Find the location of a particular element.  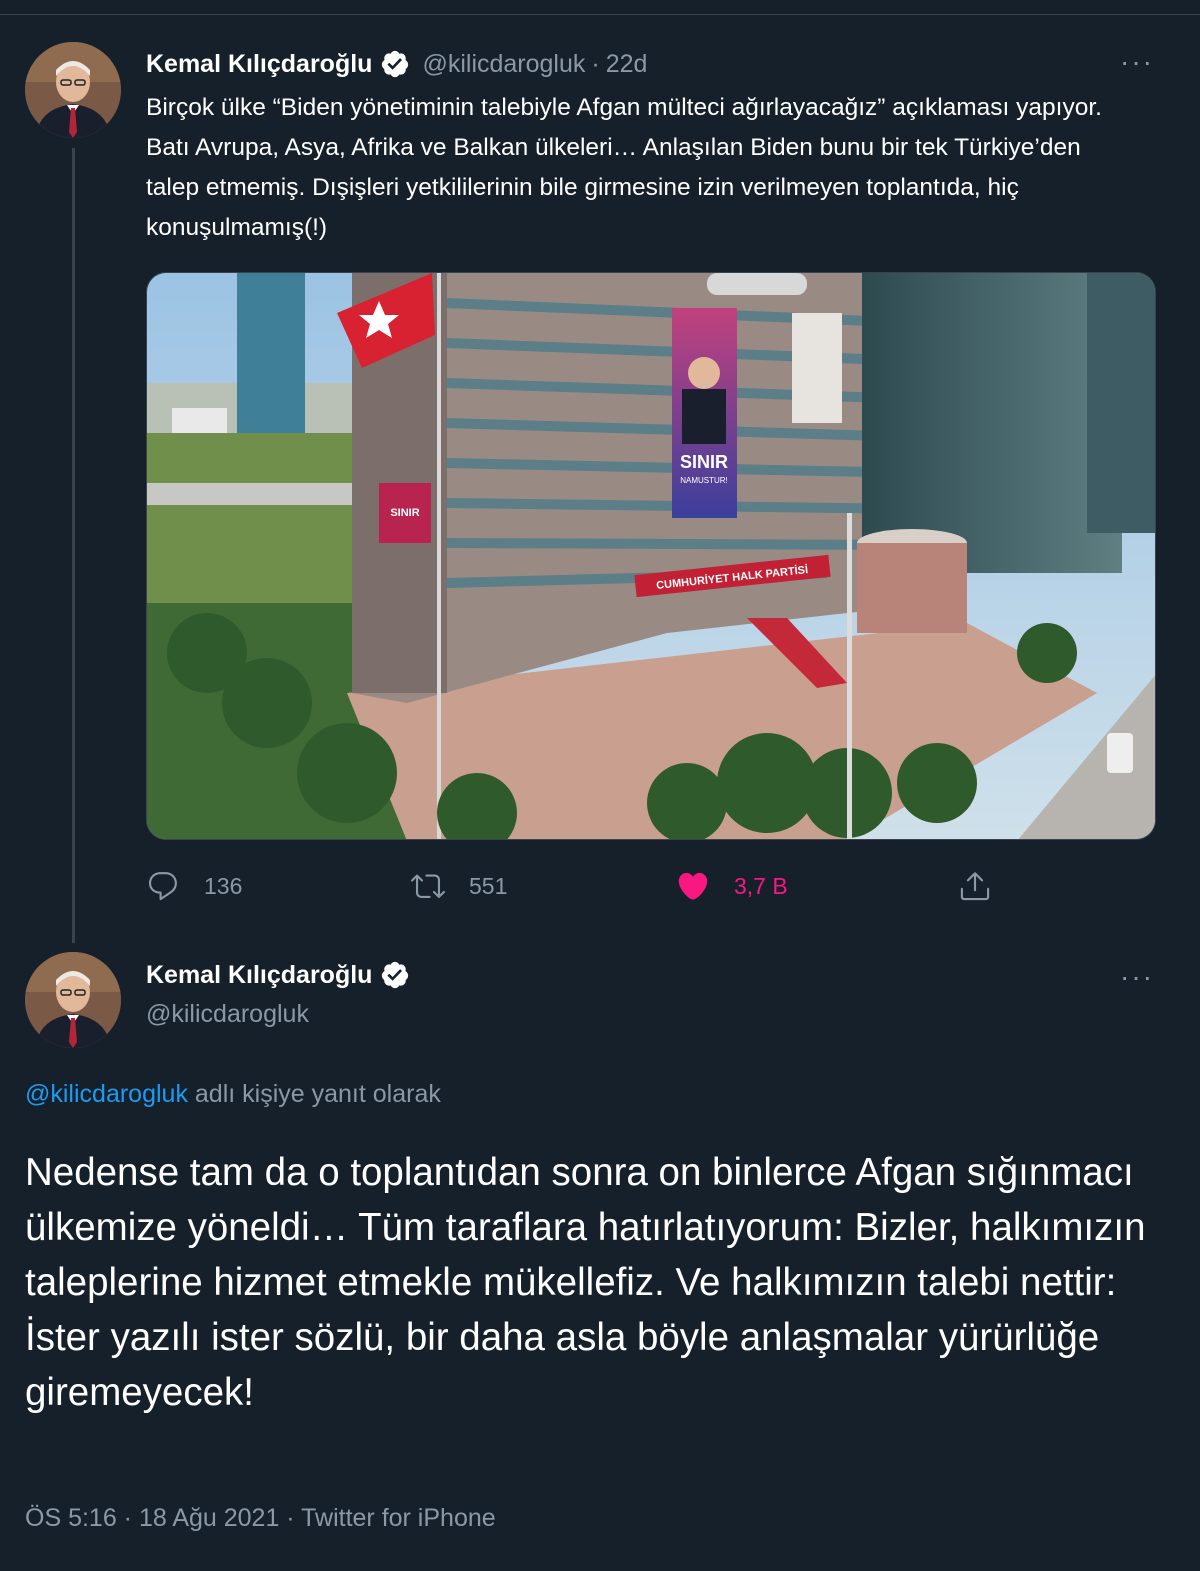

share-button is located at coordinates (975, 886).